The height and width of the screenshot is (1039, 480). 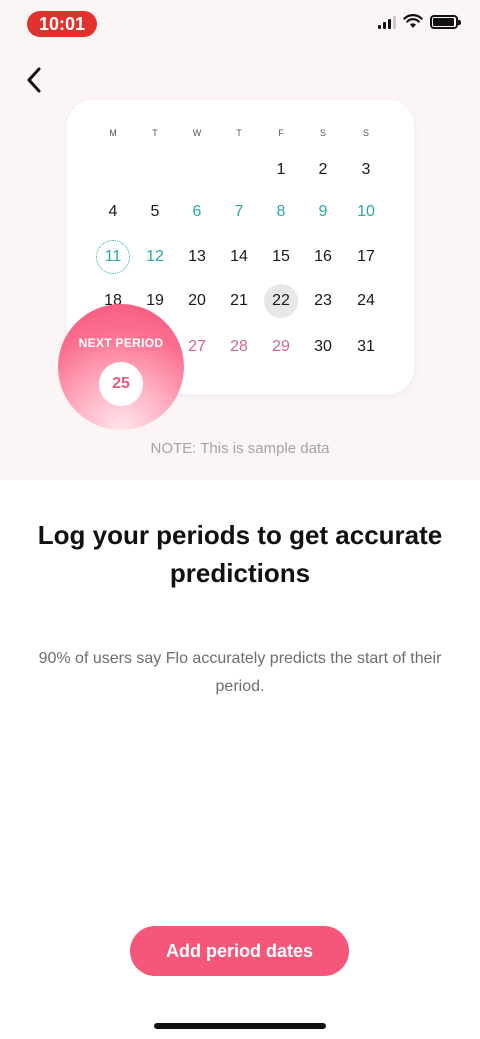 What do you see at coordinates (240, 1026) in the screenshot?
I see `home-indicator` at bounding box center [240, 1026].